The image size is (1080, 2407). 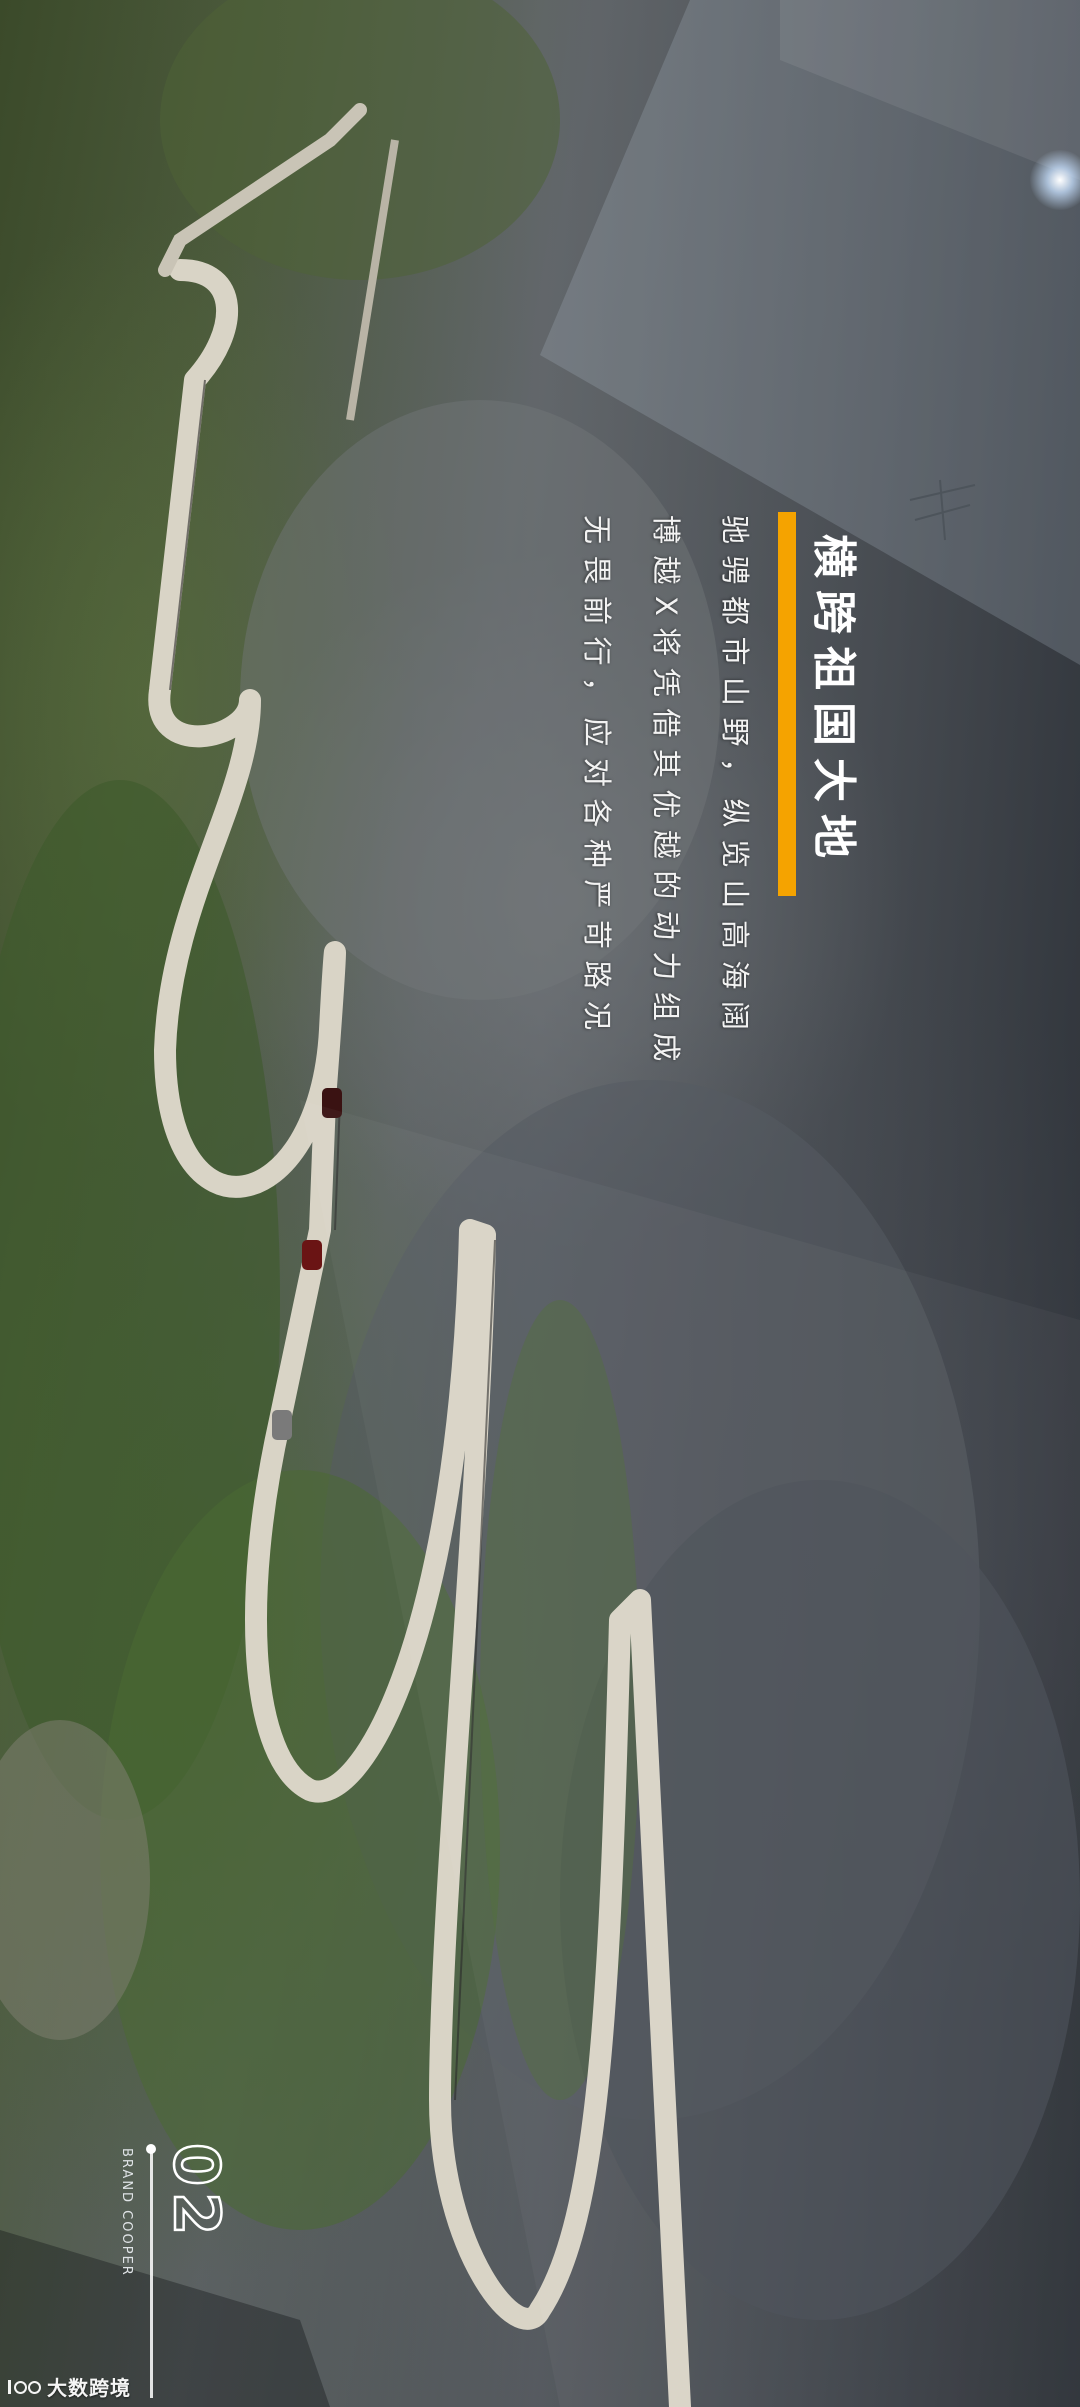 I want to click on page-title: 横跨祖国大地, so click(x=824, y=704).